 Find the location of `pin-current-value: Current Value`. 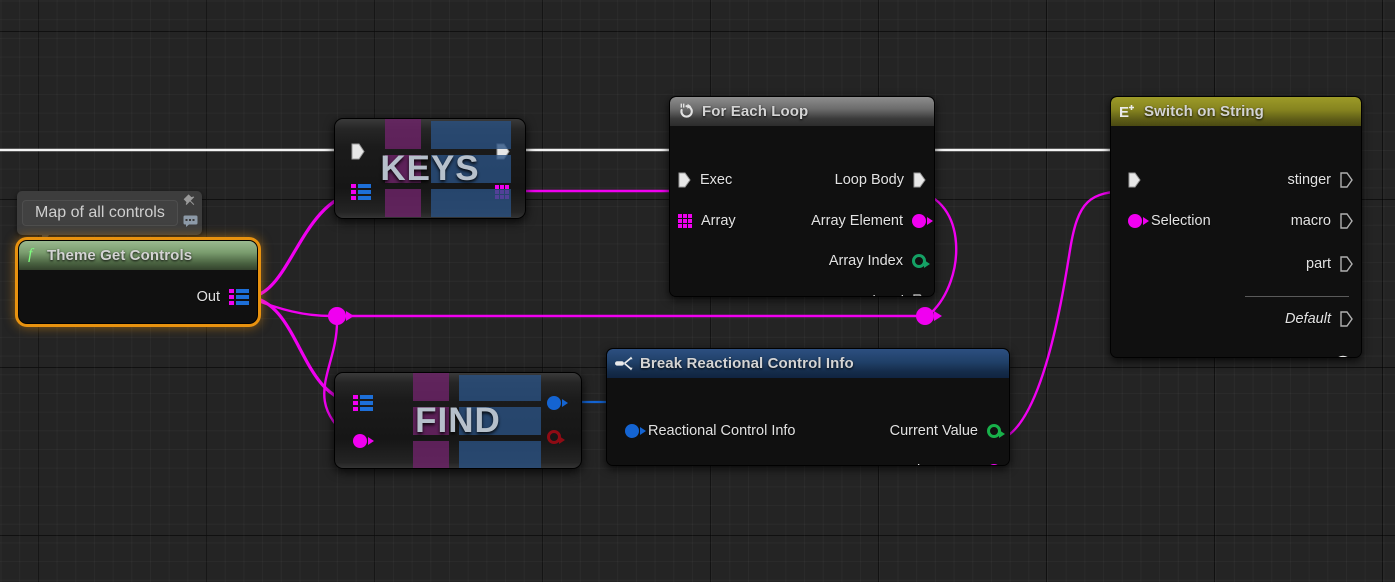

pin-current-value: Current Value is located at coordinates (947, 431).